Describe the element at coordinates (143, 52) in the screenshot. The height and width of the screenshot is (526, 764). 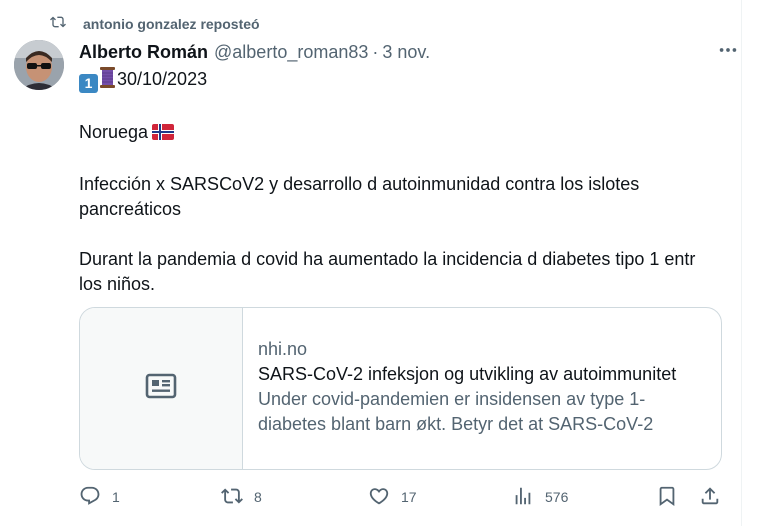
I see `author-name: Alberto Román` at that location.